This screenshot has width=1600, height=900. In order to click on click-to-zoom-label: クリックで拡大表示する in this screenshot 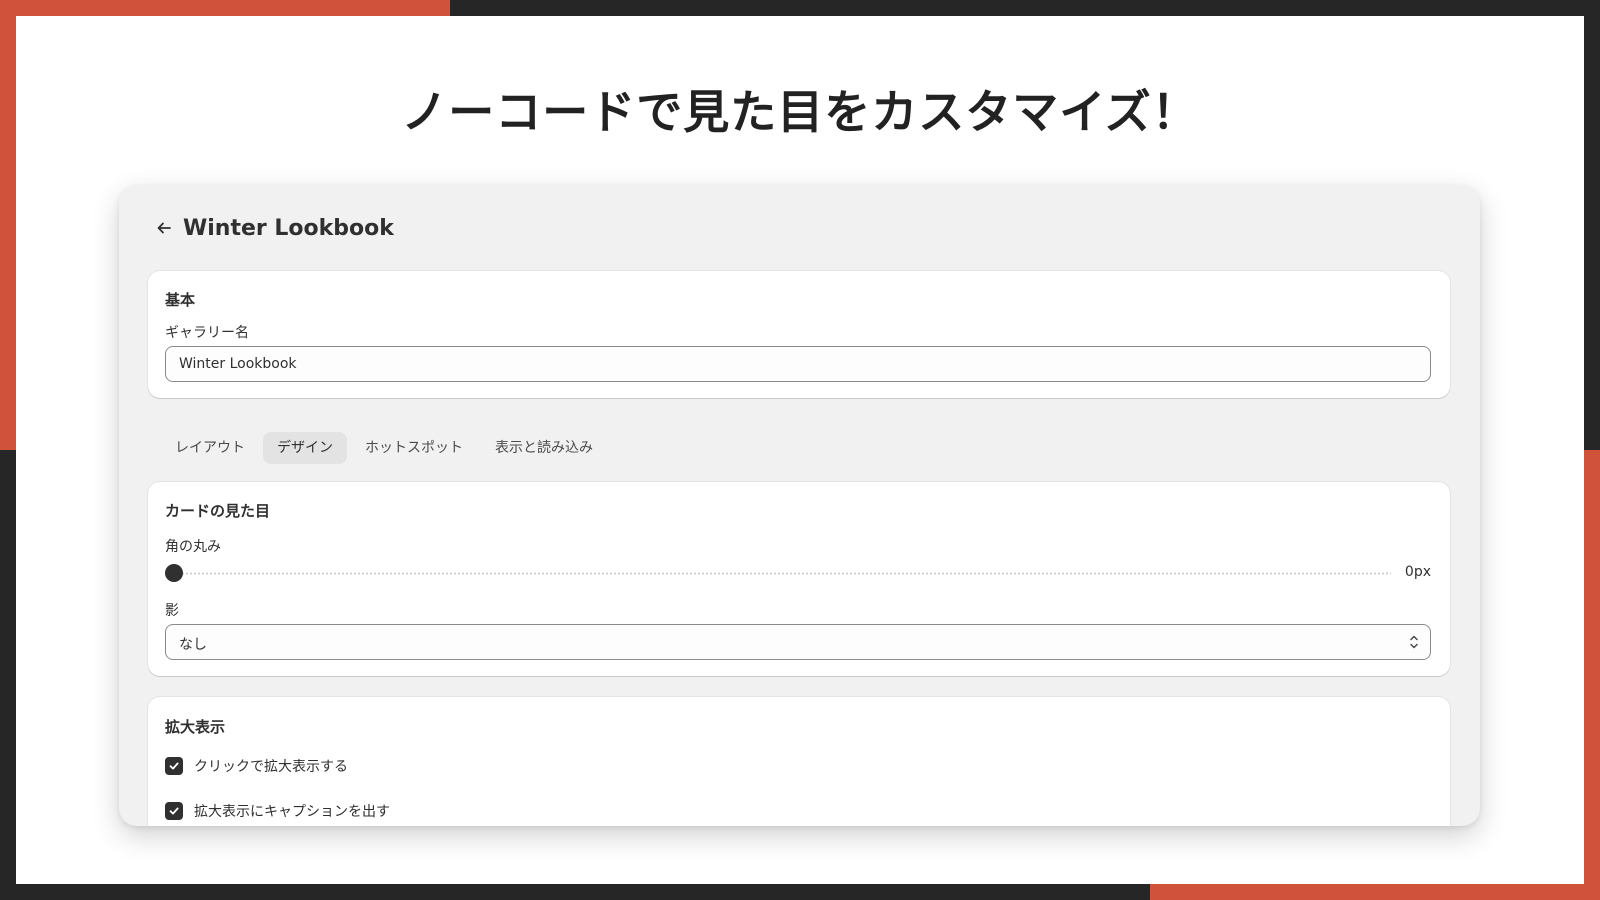, I will do `click(271, 767)`.